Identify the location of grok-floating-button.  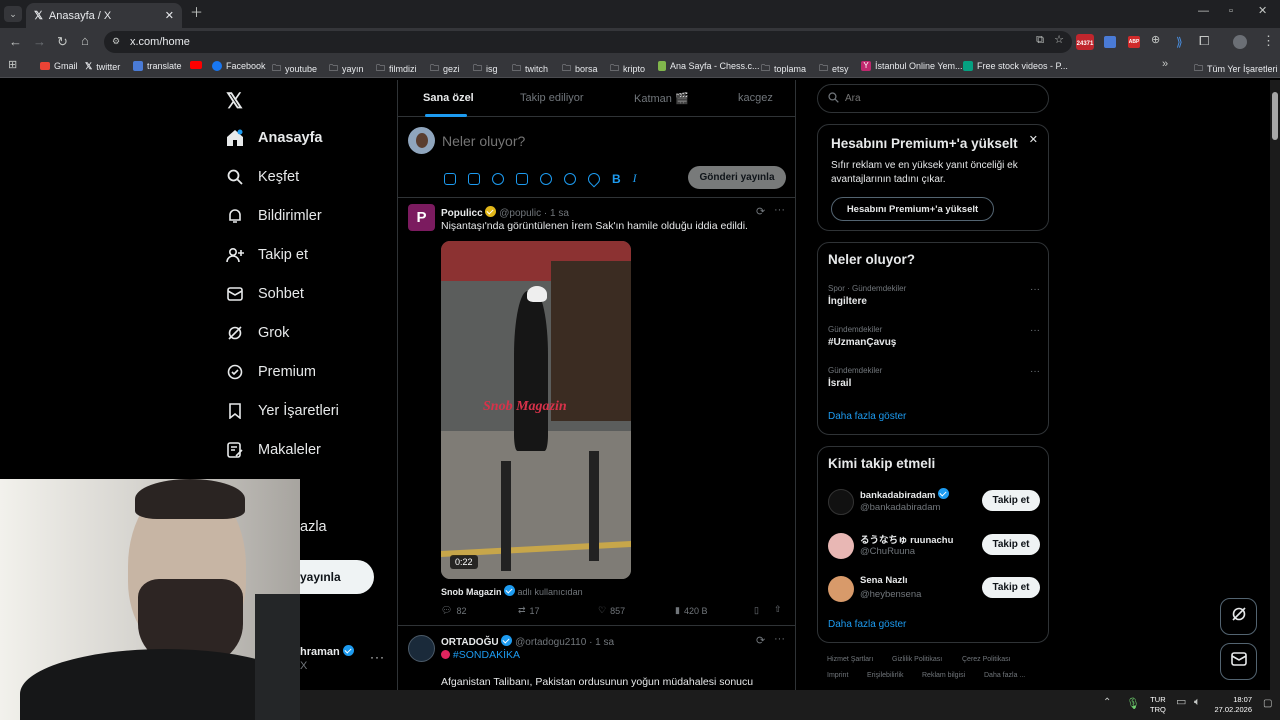
(1238, 616).